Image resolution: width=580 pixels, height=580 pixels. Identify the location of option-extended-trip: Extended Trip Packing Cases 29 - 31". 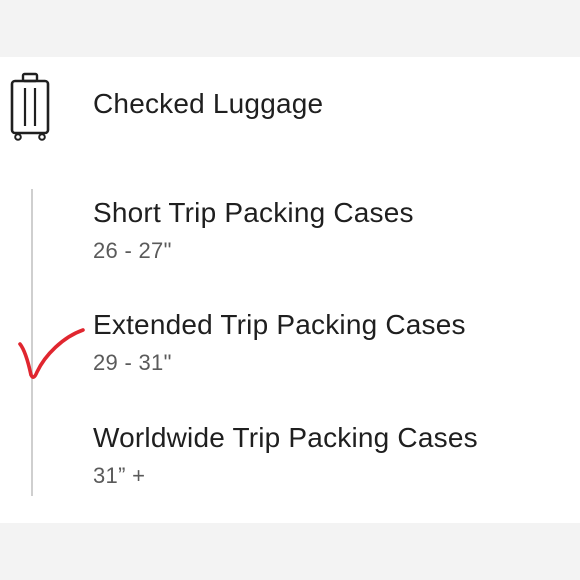
(328, 342).